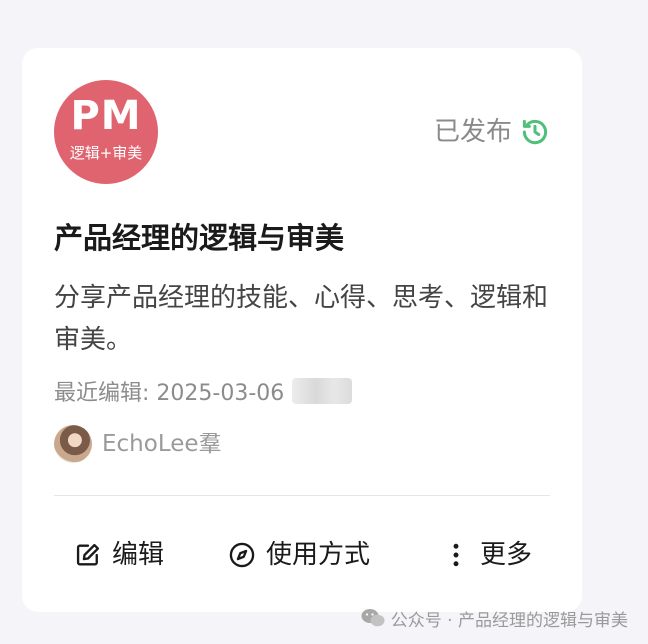 The height and width of the screenshot is (644, 648). I want to click on last-edited: 最近编辑: 2025-03-06, so click(203, 391).